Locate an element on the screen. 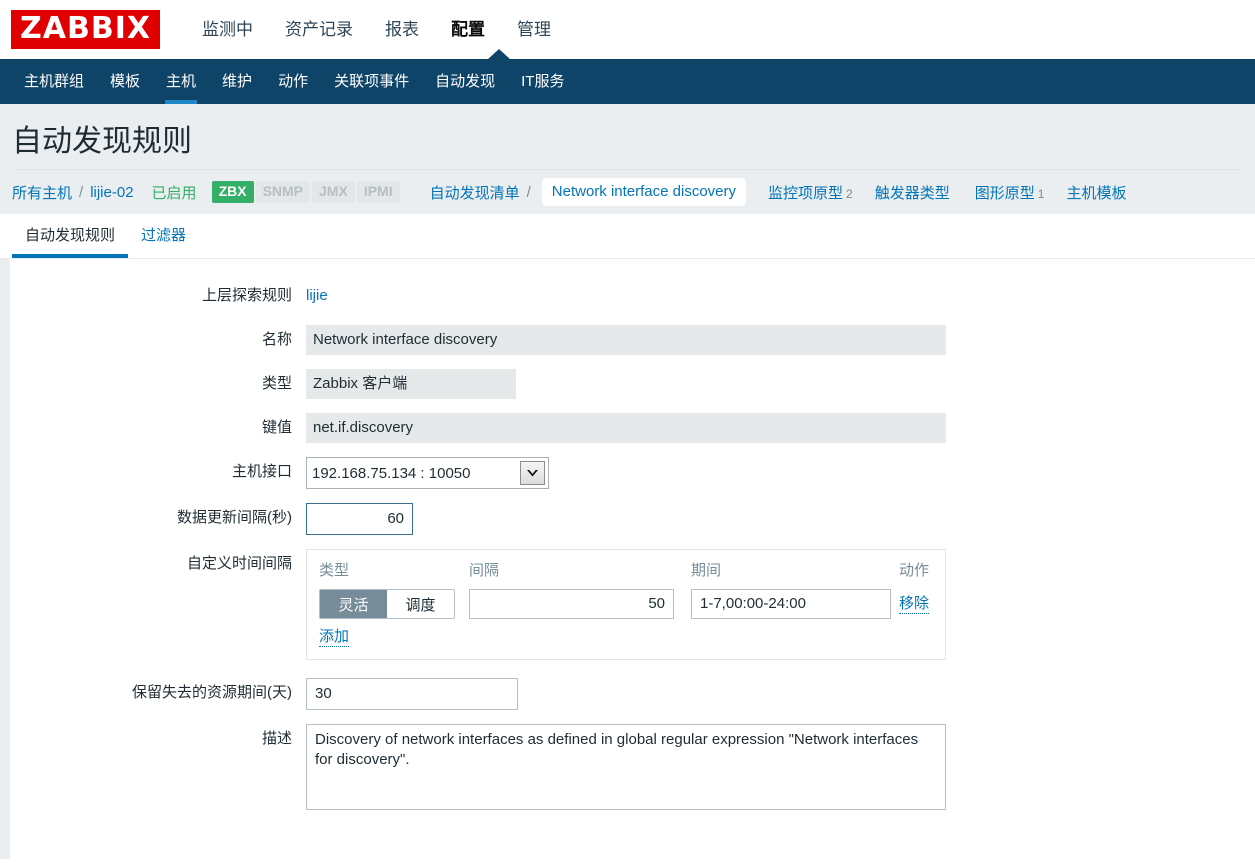  breadcrumb-discovery-list: 自动发现清单 is located at coordinates (475, 192).